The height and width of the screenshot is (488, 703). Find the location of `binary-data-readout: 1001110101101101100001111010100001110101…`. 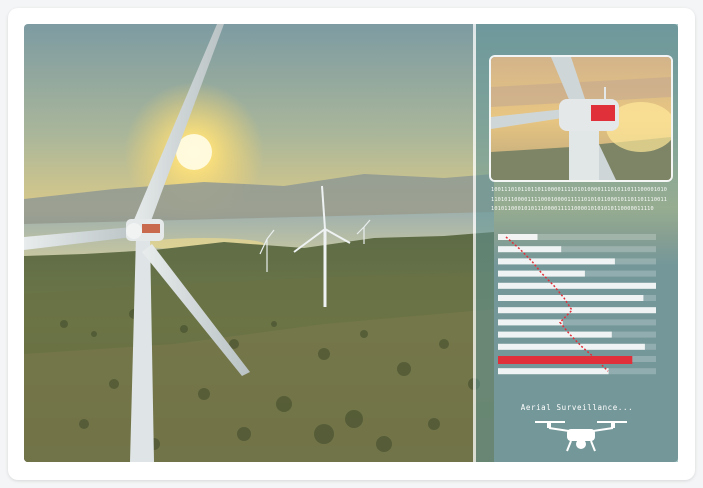

binary-data-readout: 1001110101101101100001111010100001110101… is located at coordinates (579, 200).